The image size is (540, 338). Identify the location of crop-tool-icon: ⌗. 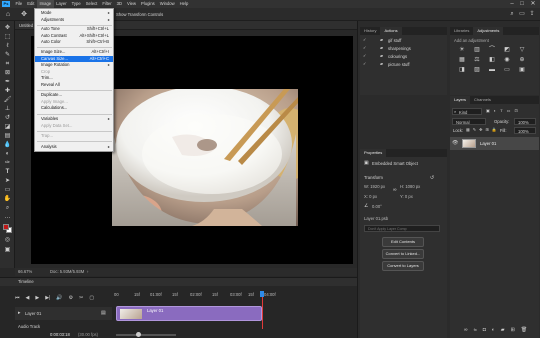
(7, 64).